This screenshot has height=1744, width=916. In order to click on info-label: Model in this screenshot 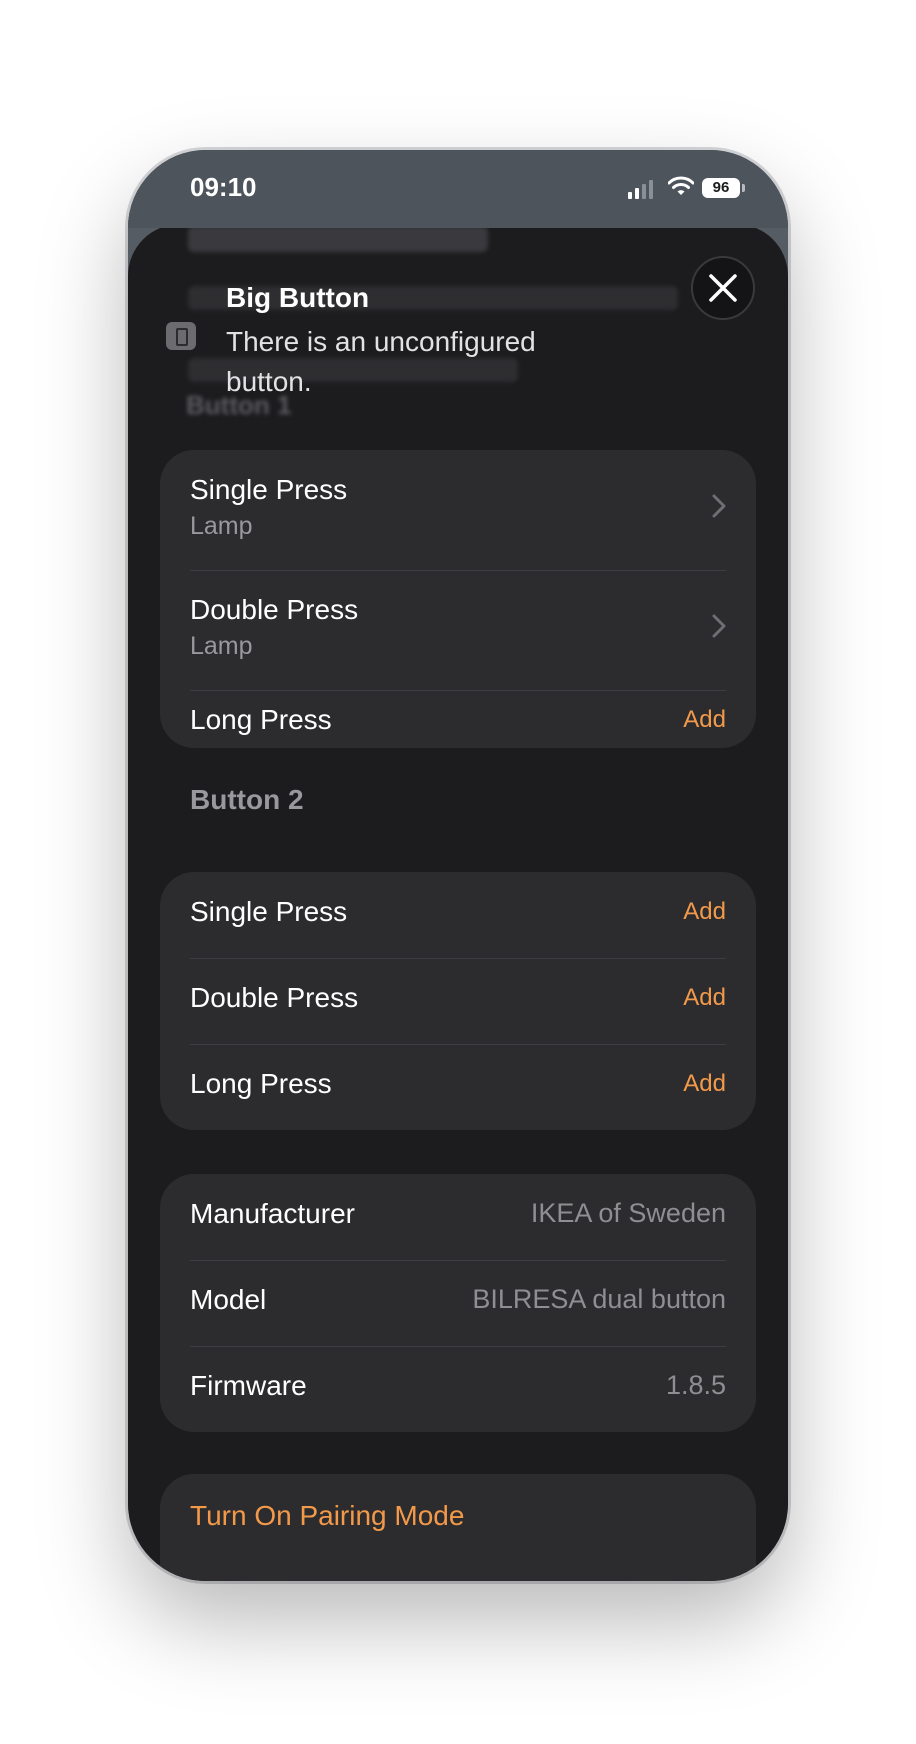, I will do `click(228, 1299)`.